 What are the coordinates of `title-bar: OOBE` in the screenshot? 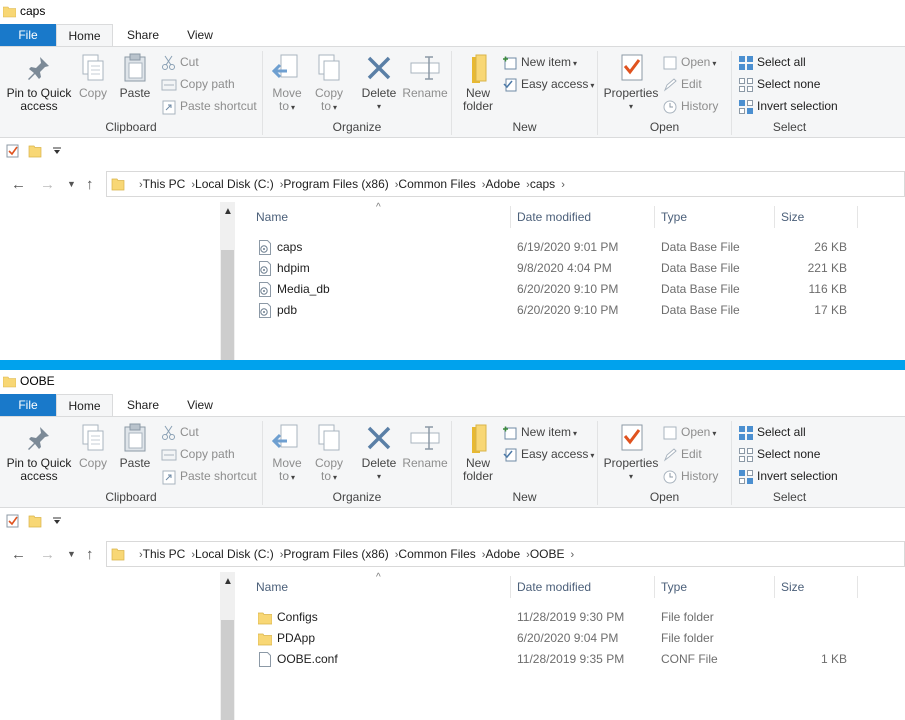 It's located at (452, 382).